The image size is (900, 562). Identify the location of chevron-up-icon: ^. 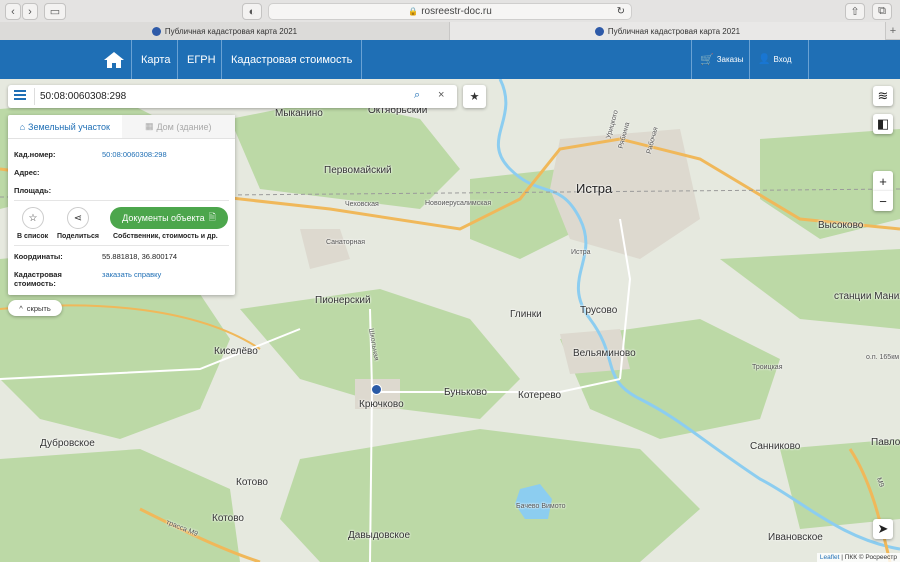
(21, 308).